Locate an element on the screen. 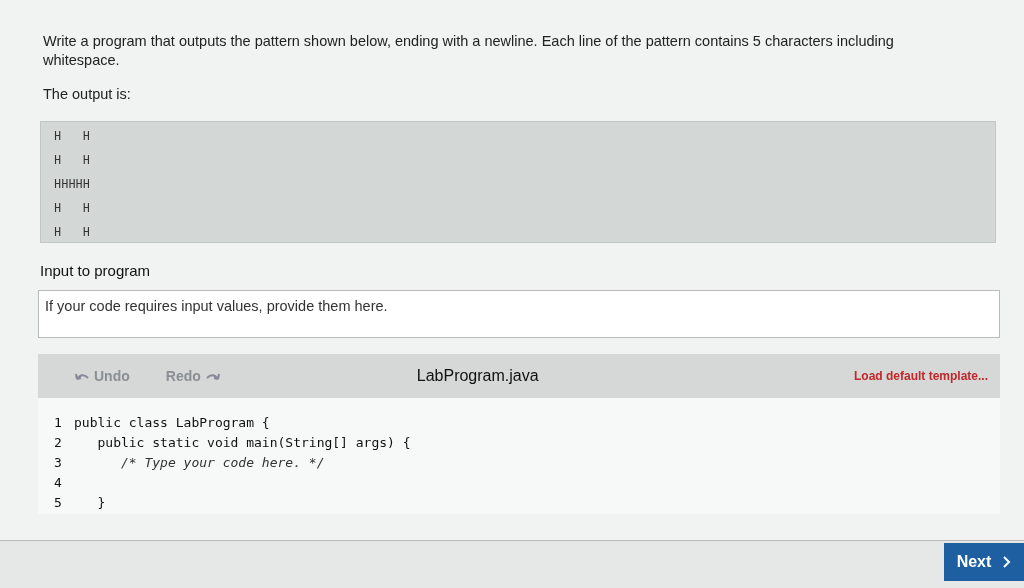 This screenshot has width=1024, height=588. instructions-text: Write a program that outputs the pattern shown below, ending with a newline. Each line of the pattern contains 5 characters including whitespace. is located at coordinates (468, 51).